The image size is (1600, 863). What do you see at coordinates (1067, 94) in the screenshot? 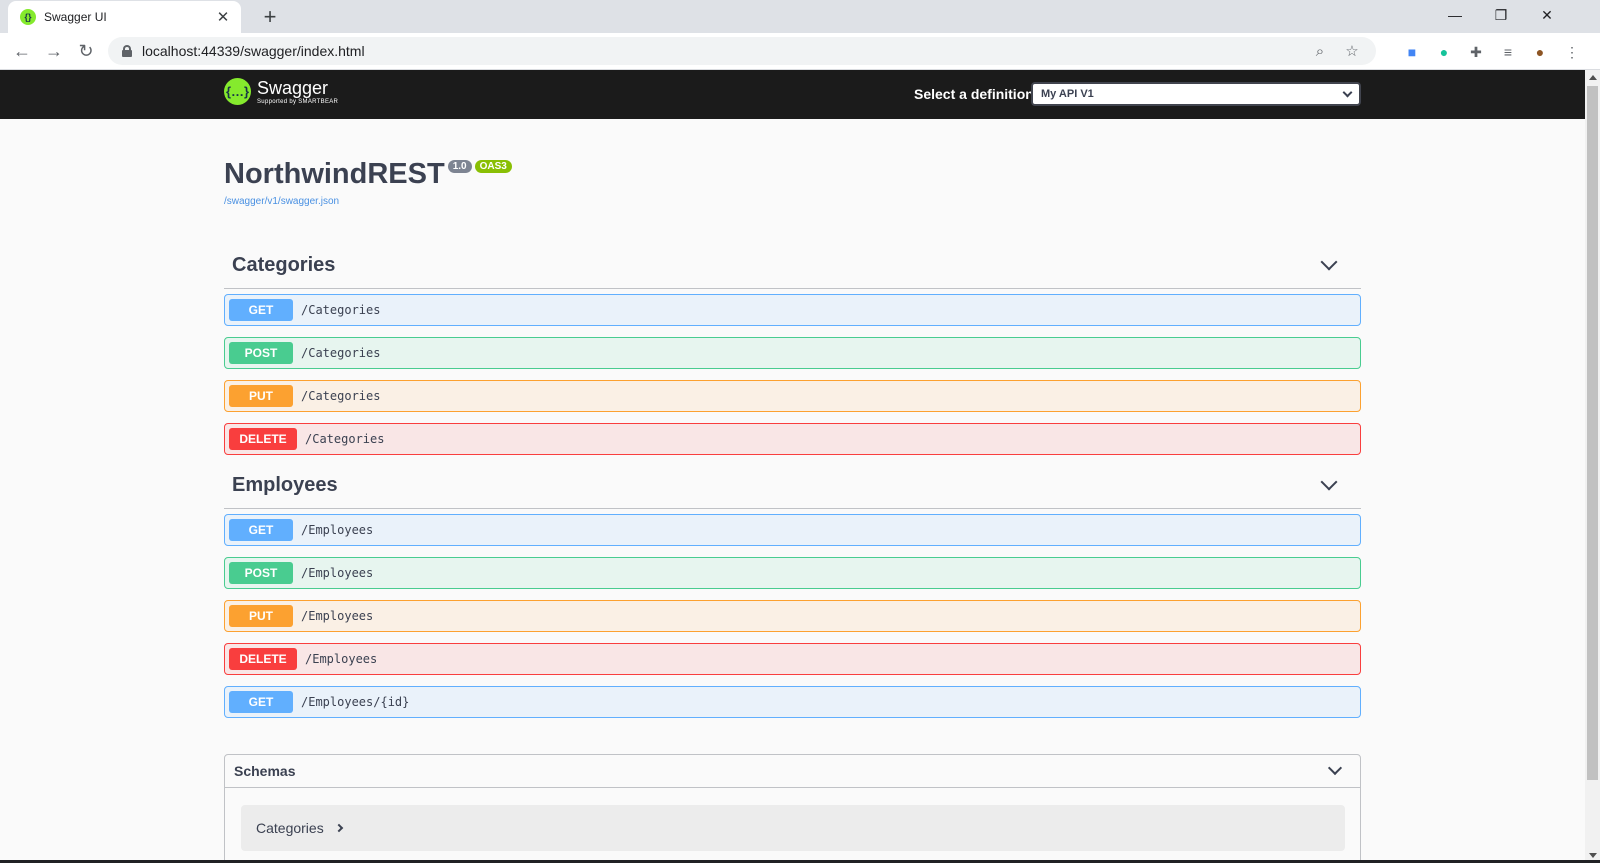
I see `definition-selected-value: My API V1` at bounding box center [1067, 94].